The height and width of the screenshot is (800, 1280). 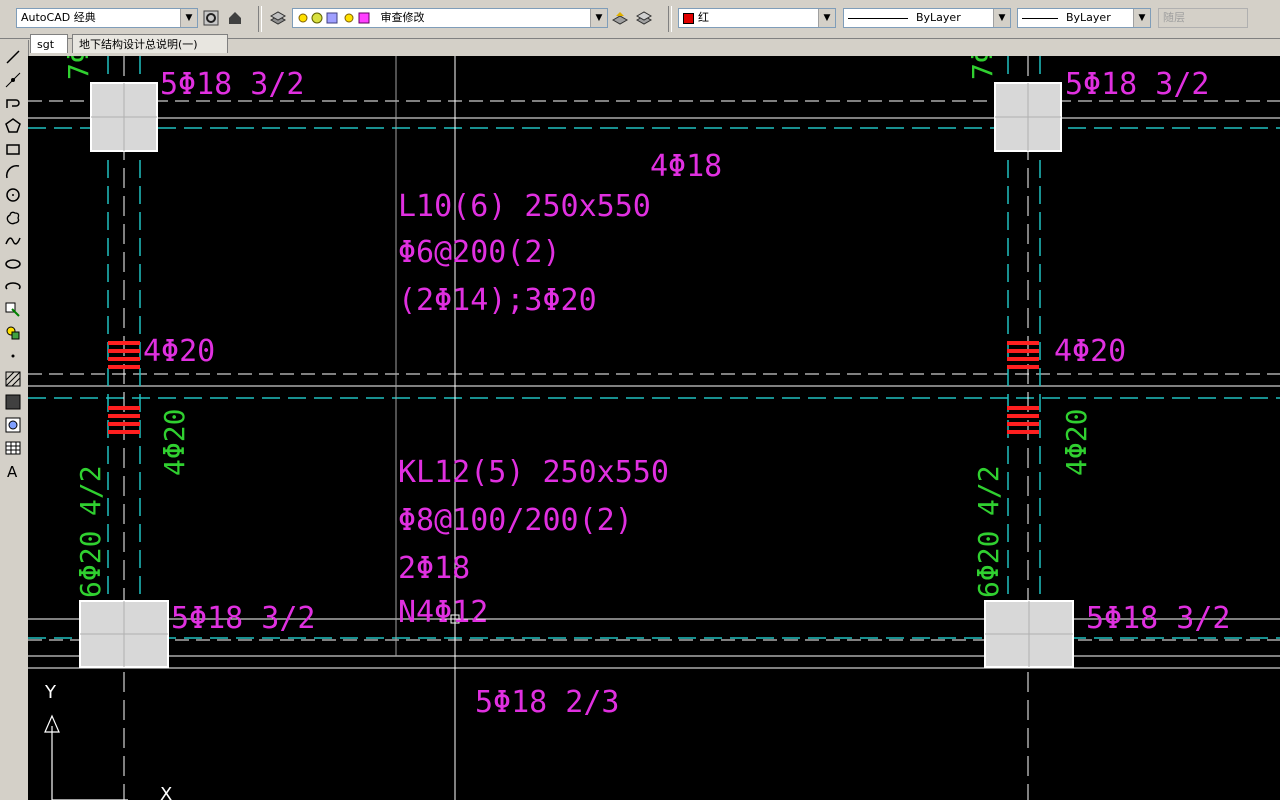 I want to click on spline-icon, so click(x=13, y=241).